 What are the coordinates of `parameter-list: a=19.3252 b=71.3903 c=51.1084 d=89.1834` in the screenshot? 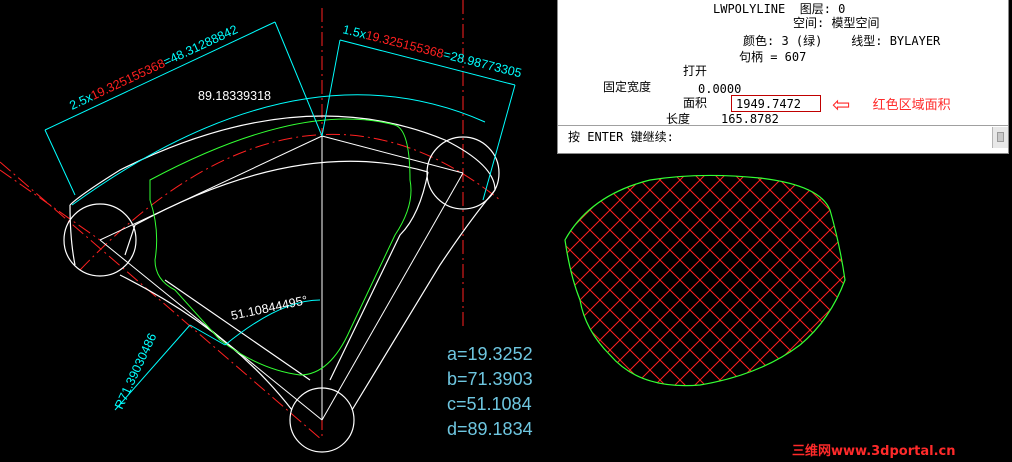 It's located at (490, 392).